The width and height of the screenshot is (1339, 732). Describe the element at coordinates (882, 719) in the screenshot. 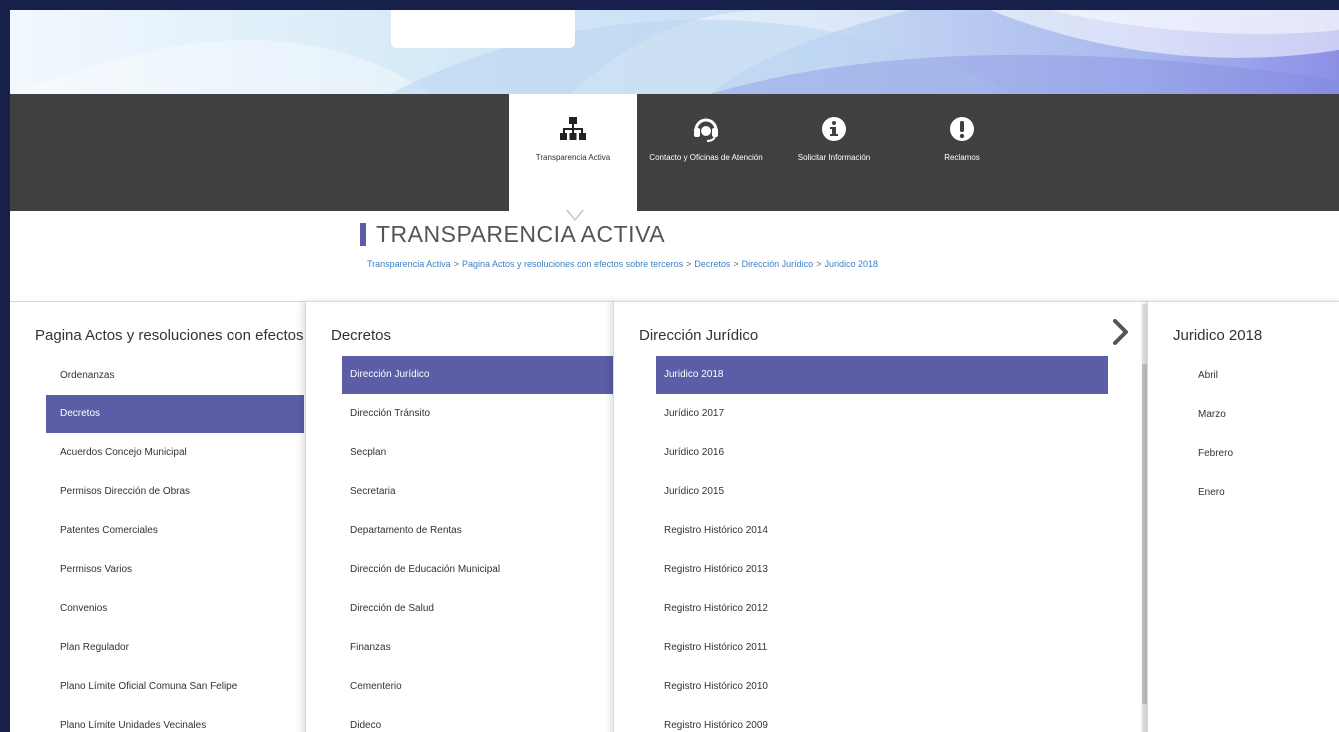

I see `list-item: Registro Histórico 2009` at that location.